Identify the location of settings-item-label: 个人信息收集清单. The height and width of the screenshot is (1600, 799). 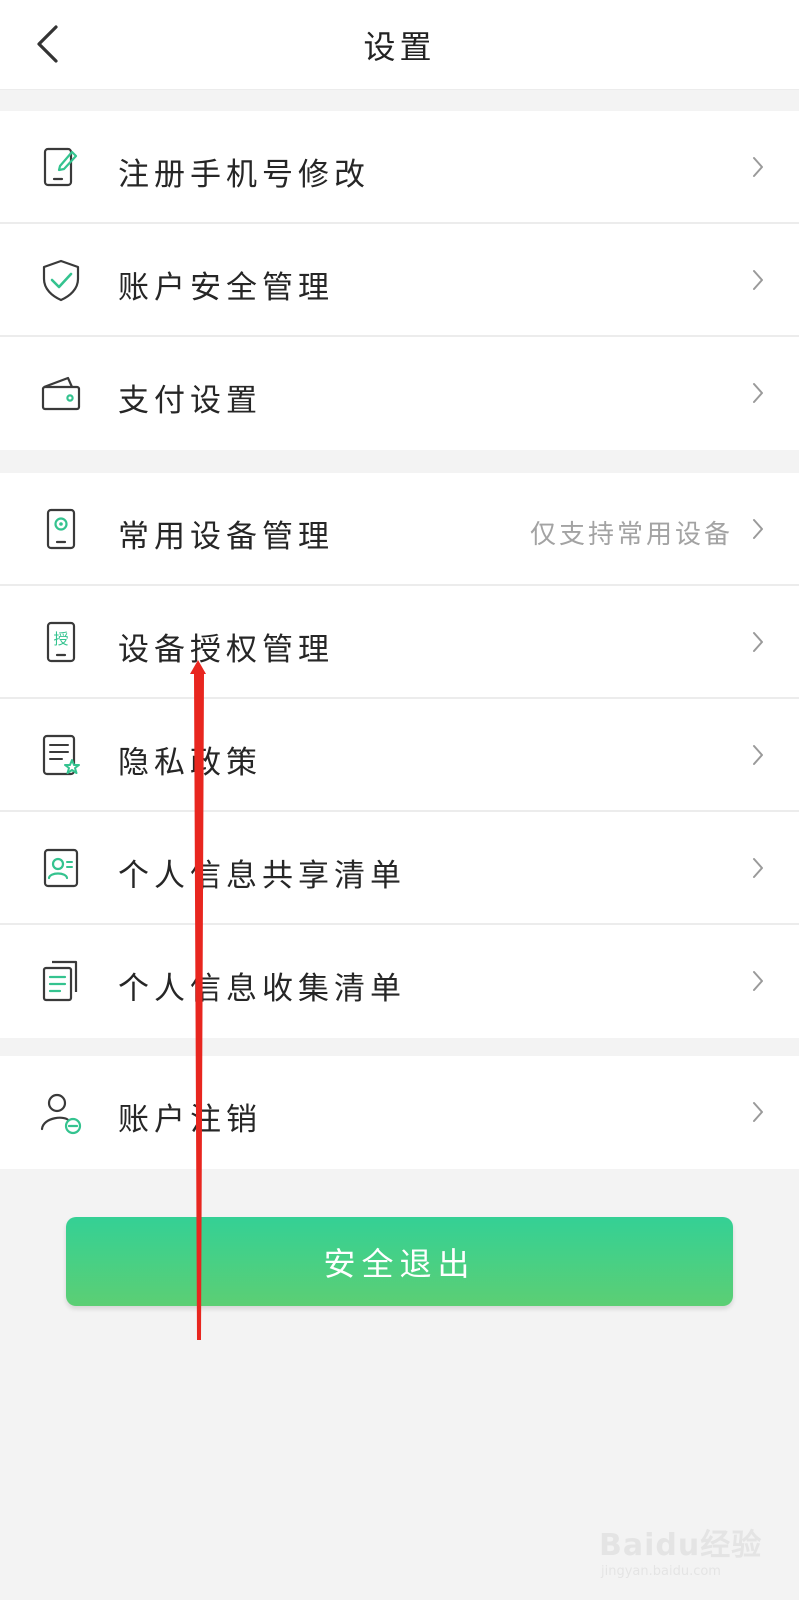
(262, 989).